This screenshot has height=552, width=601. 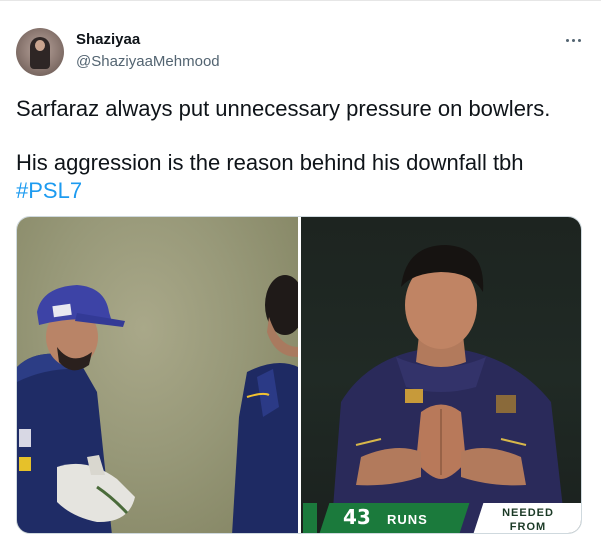 I want to click on hashtag-link: #PSL7, so click(x=49, y=191).